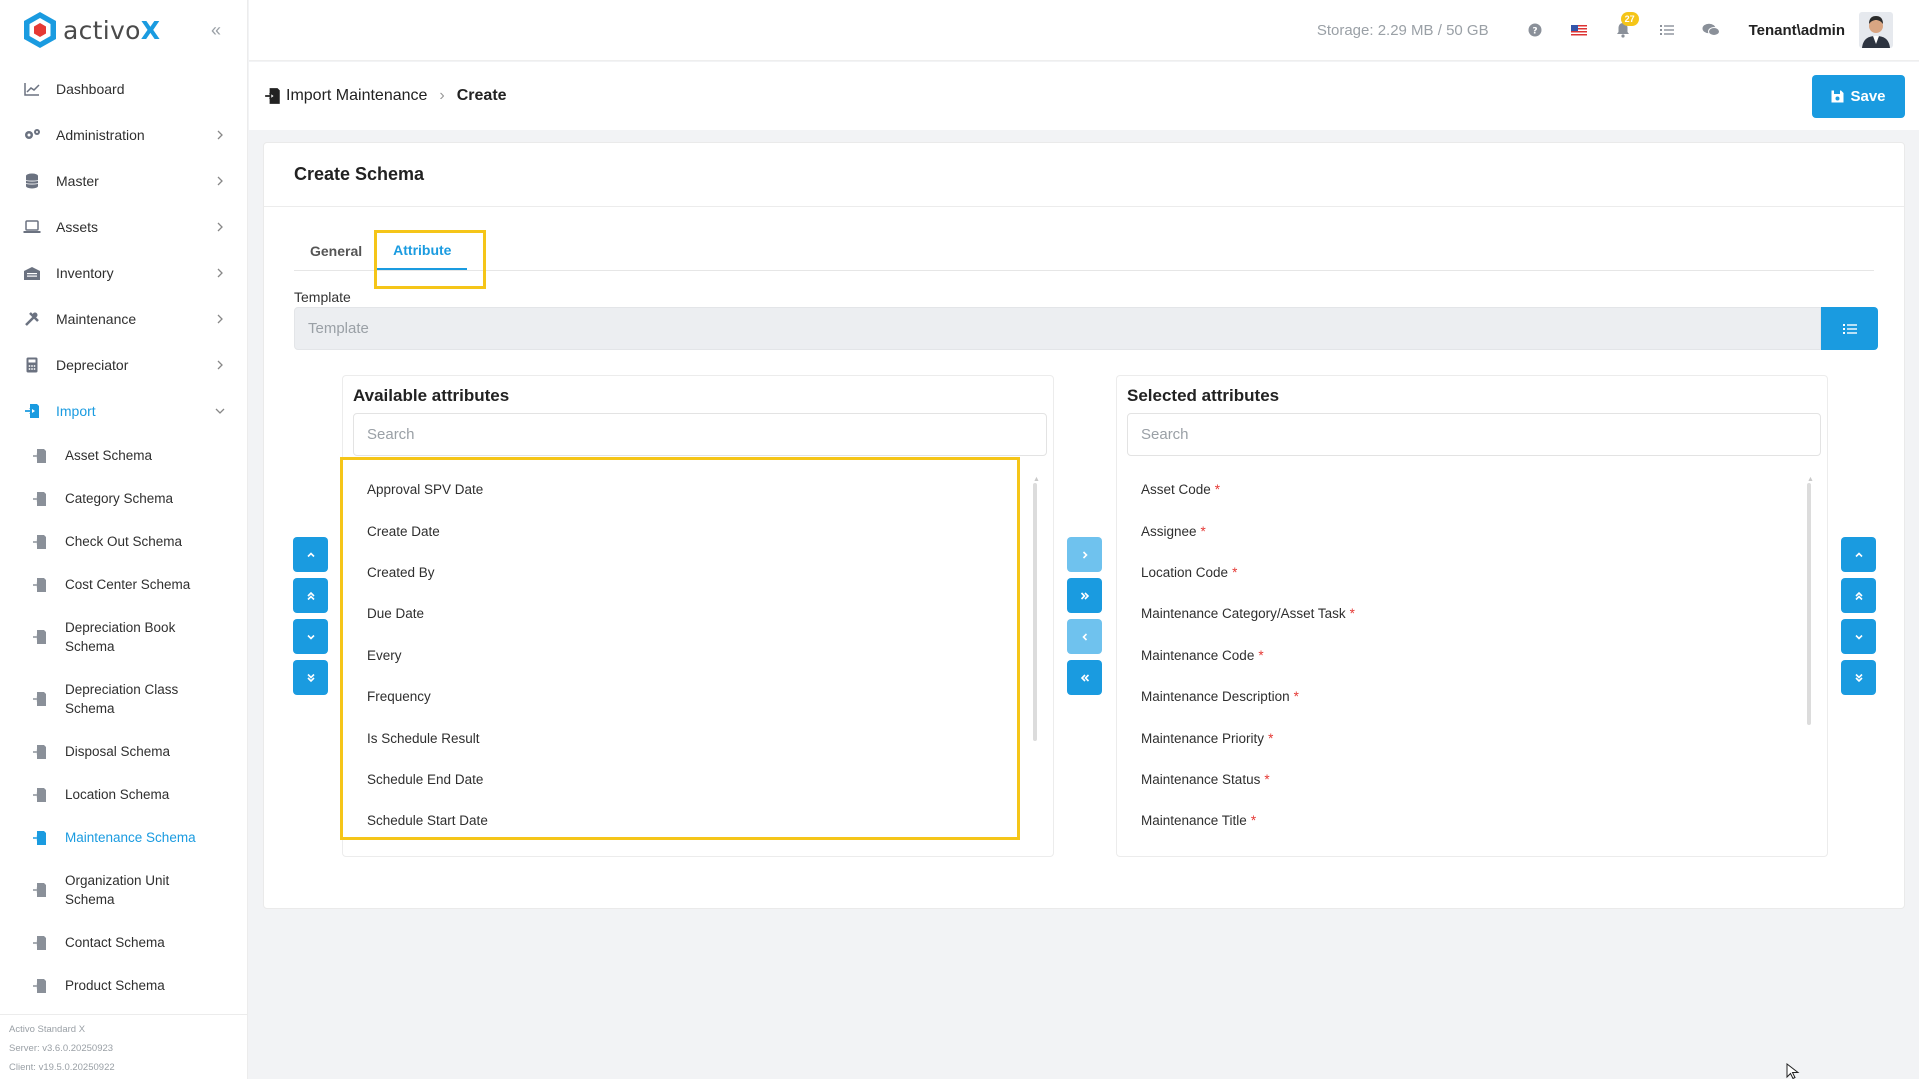 This screenshot has width=1919, height=1079. Describe the element at coordinates (1711, 30) in the screenshot. I see `chat-icon` at that location.